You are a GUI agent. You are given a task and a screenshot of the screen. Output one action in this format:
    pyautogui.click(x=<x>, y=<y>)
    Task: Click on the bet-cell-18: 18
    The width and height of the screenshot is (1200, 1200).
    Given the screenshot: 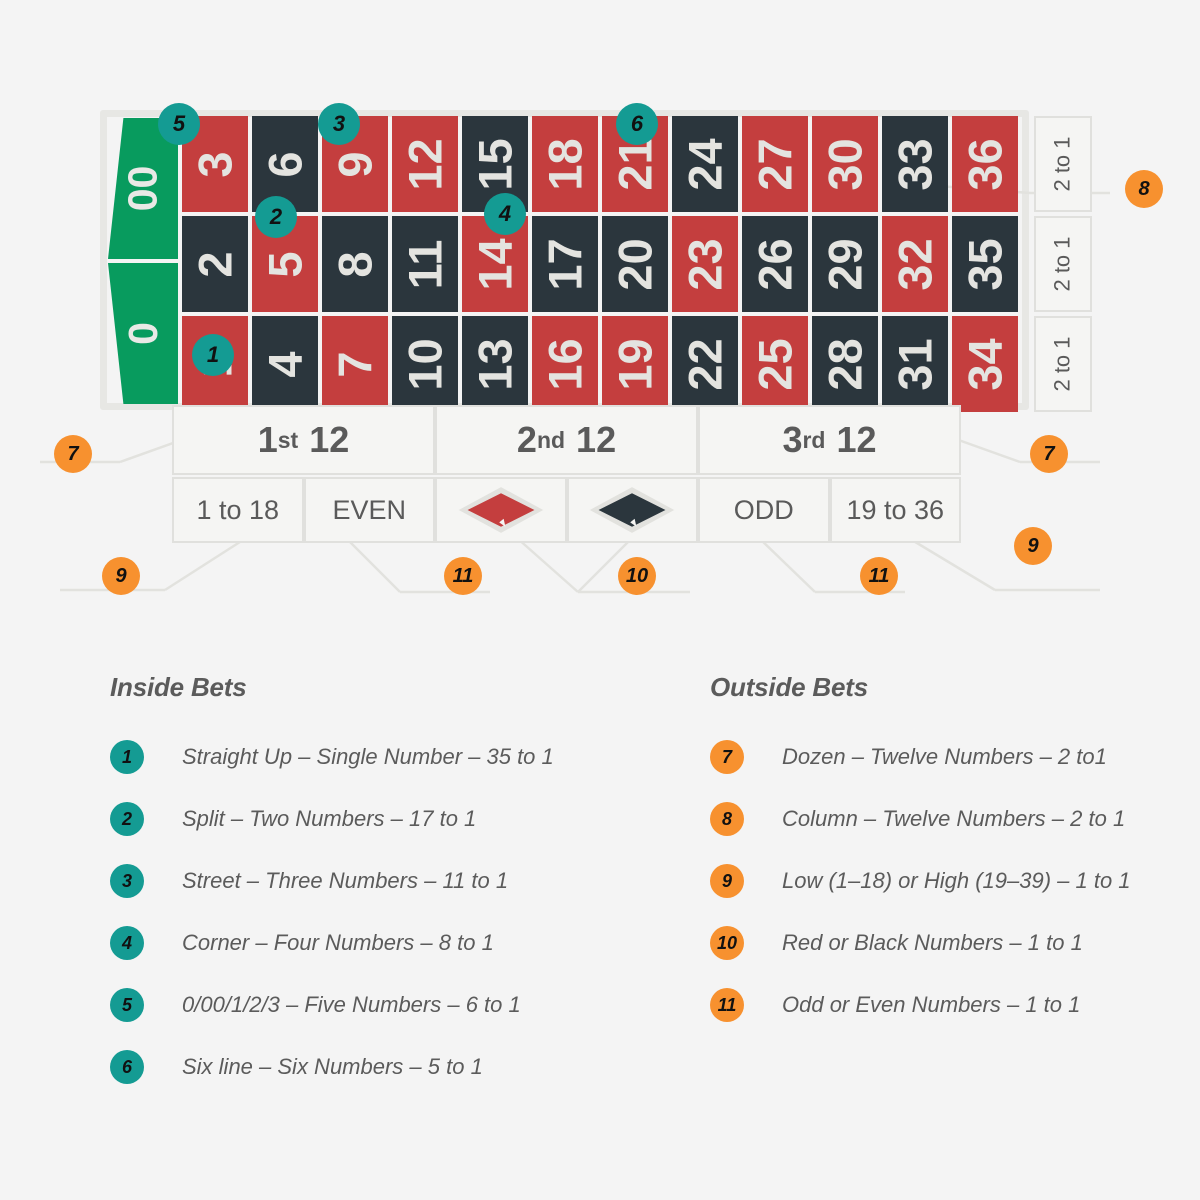 What is the action you would take?
    pyautogui.click(x=565, y=164)
    